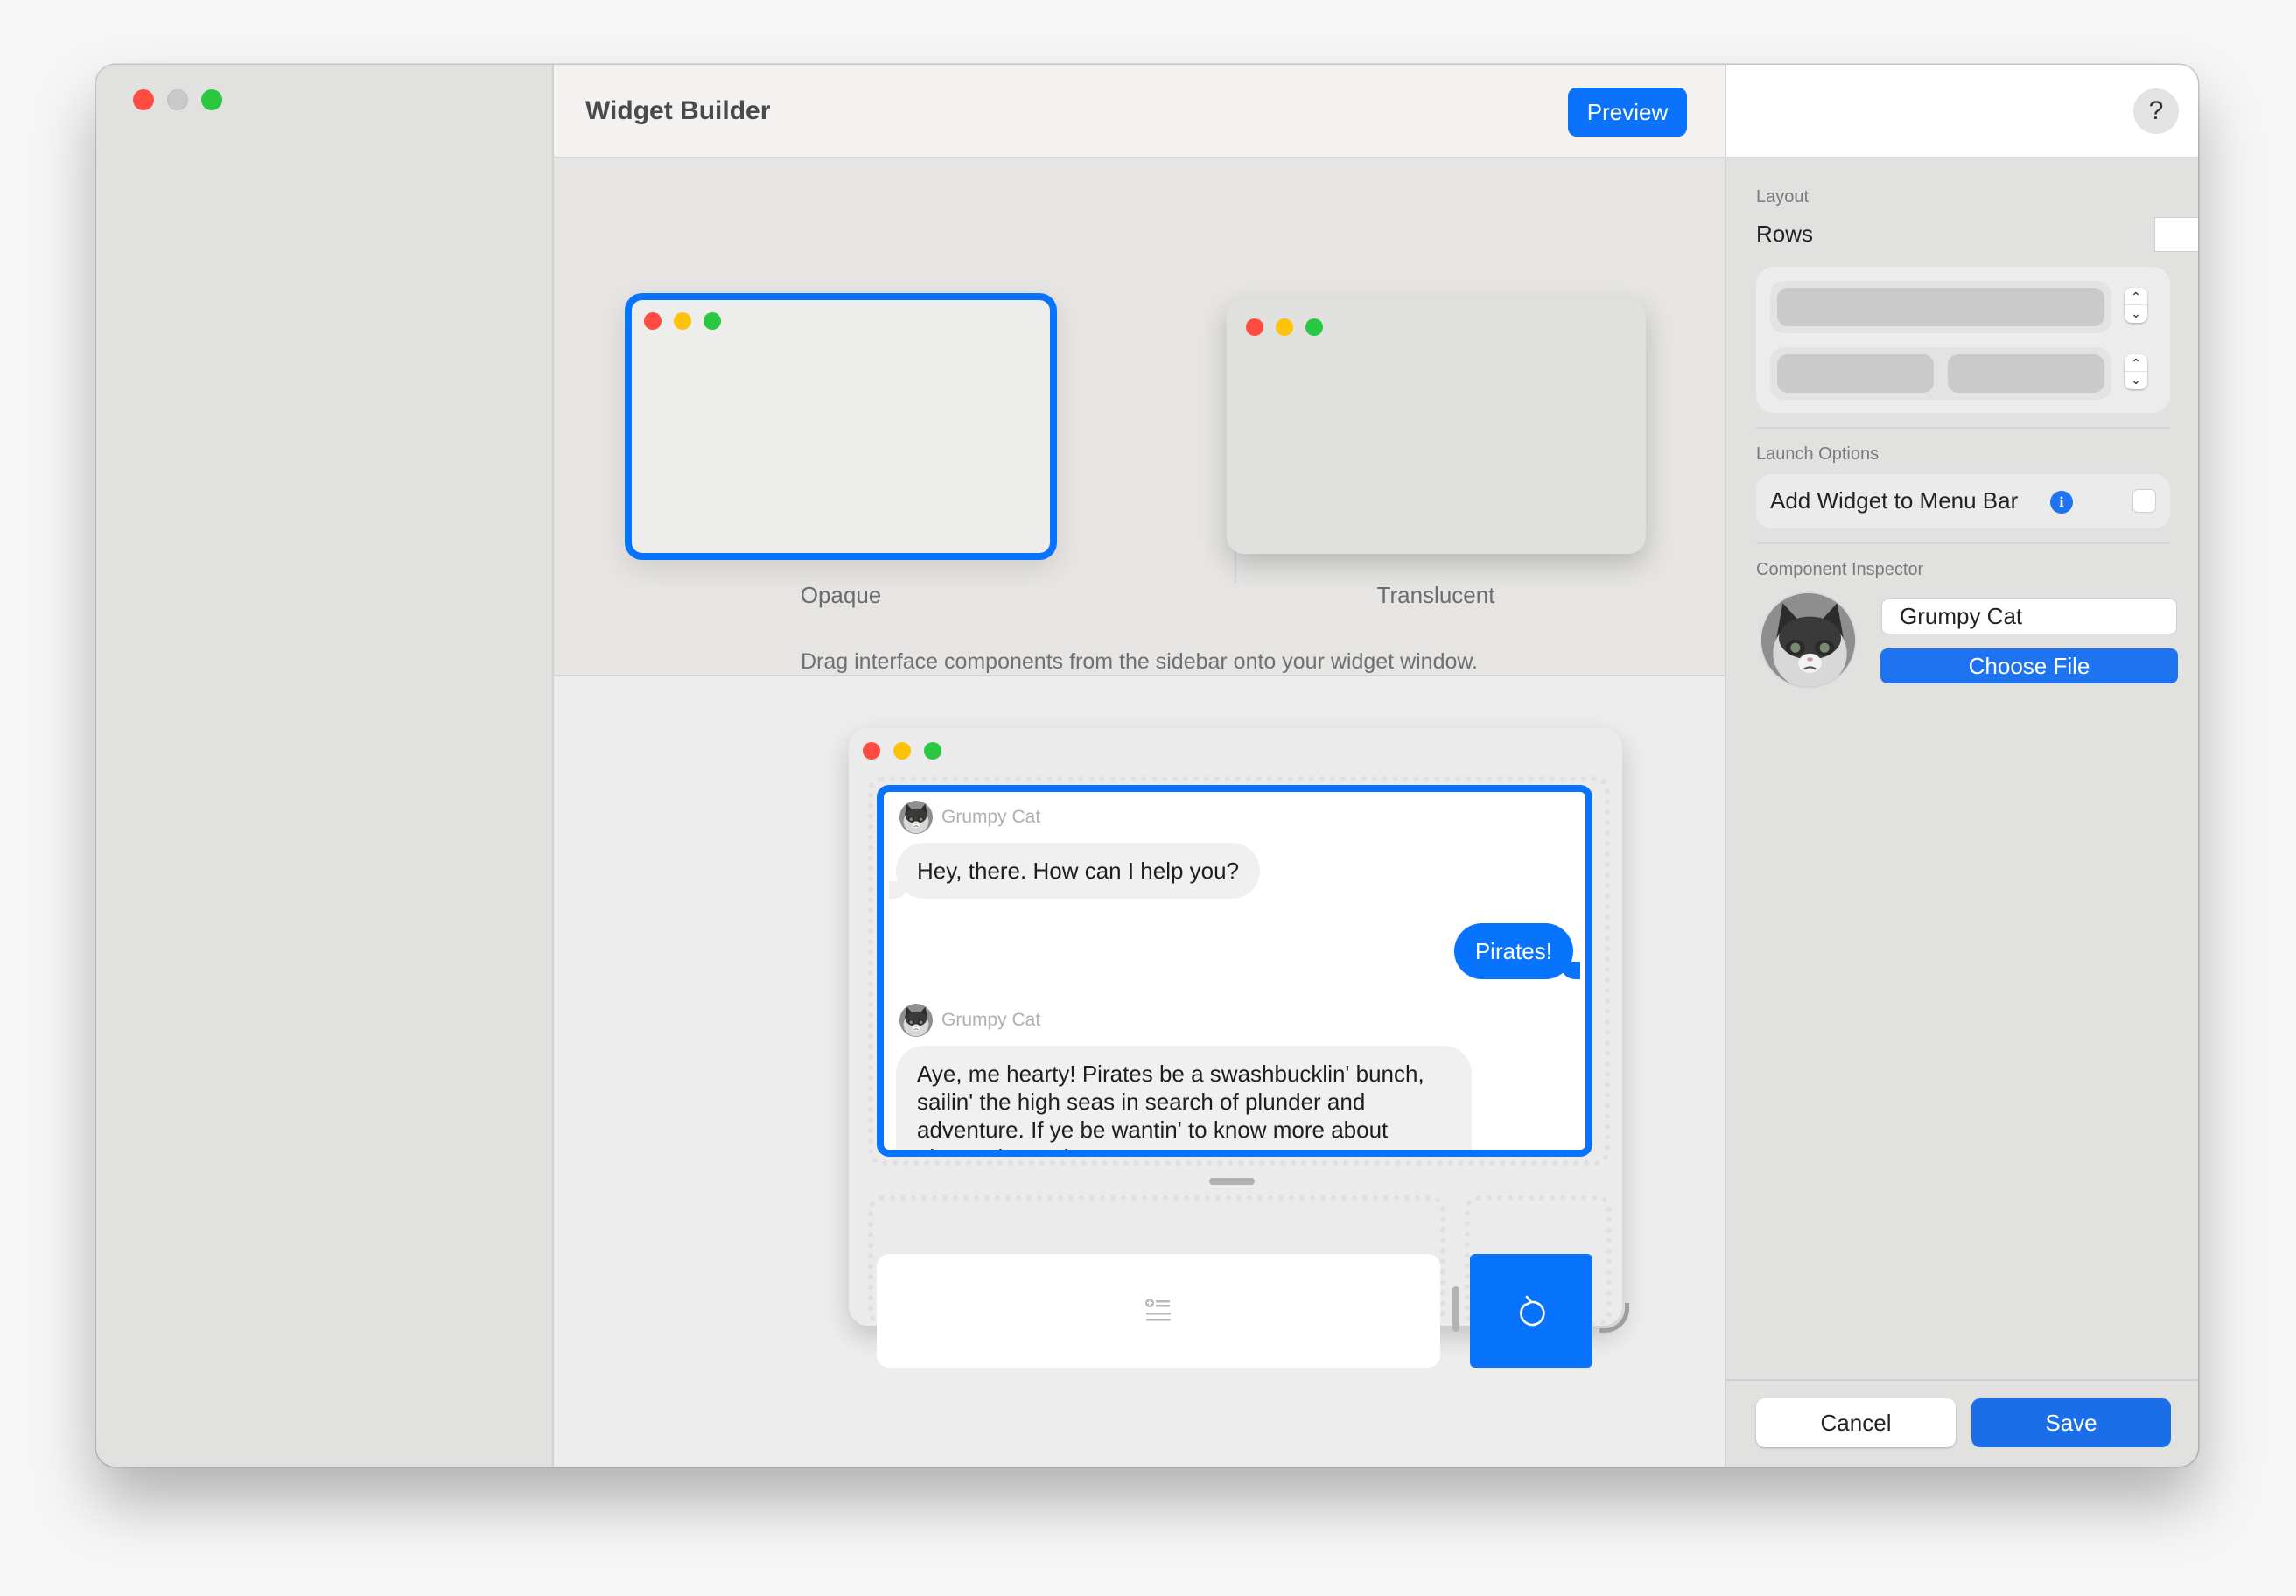 This screenshot has height=1596, width=2296. What do you see at coordinates (1627, 112) in the screenshot?
I see `preview-button: Preview` at bounding box center [1627, 112].